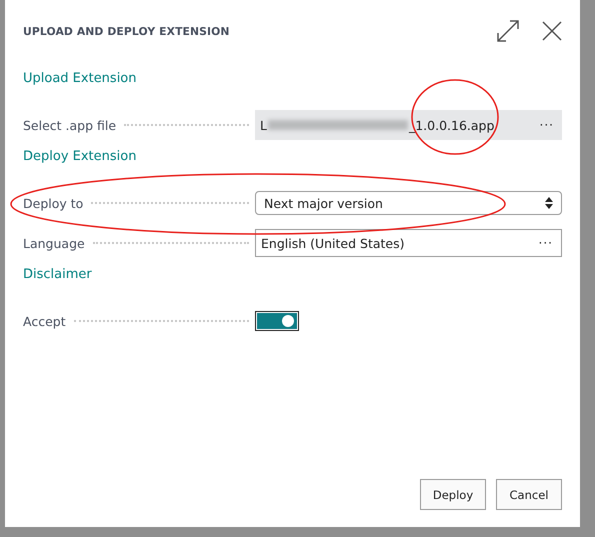 This screenshot has width=595, height=537. Describe the element at coordinates (549, 203) in the screenshot. I see `updown-arrows-icon` at that location.